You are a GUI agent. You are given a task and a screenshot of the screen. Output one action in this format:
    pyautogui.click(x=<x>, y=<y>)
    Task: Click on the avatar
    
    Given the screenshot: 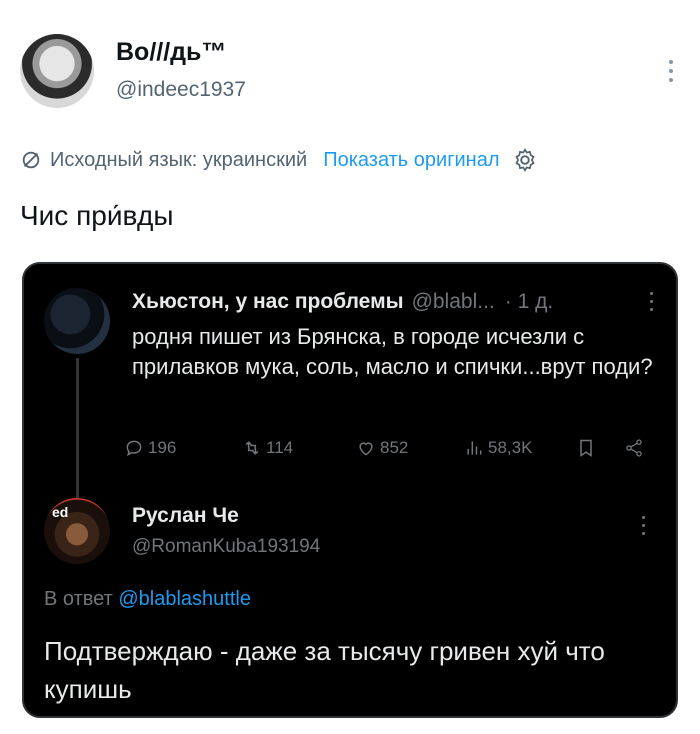 What is the action you would take?
    pyautogui.click(x=77, y=321)
    